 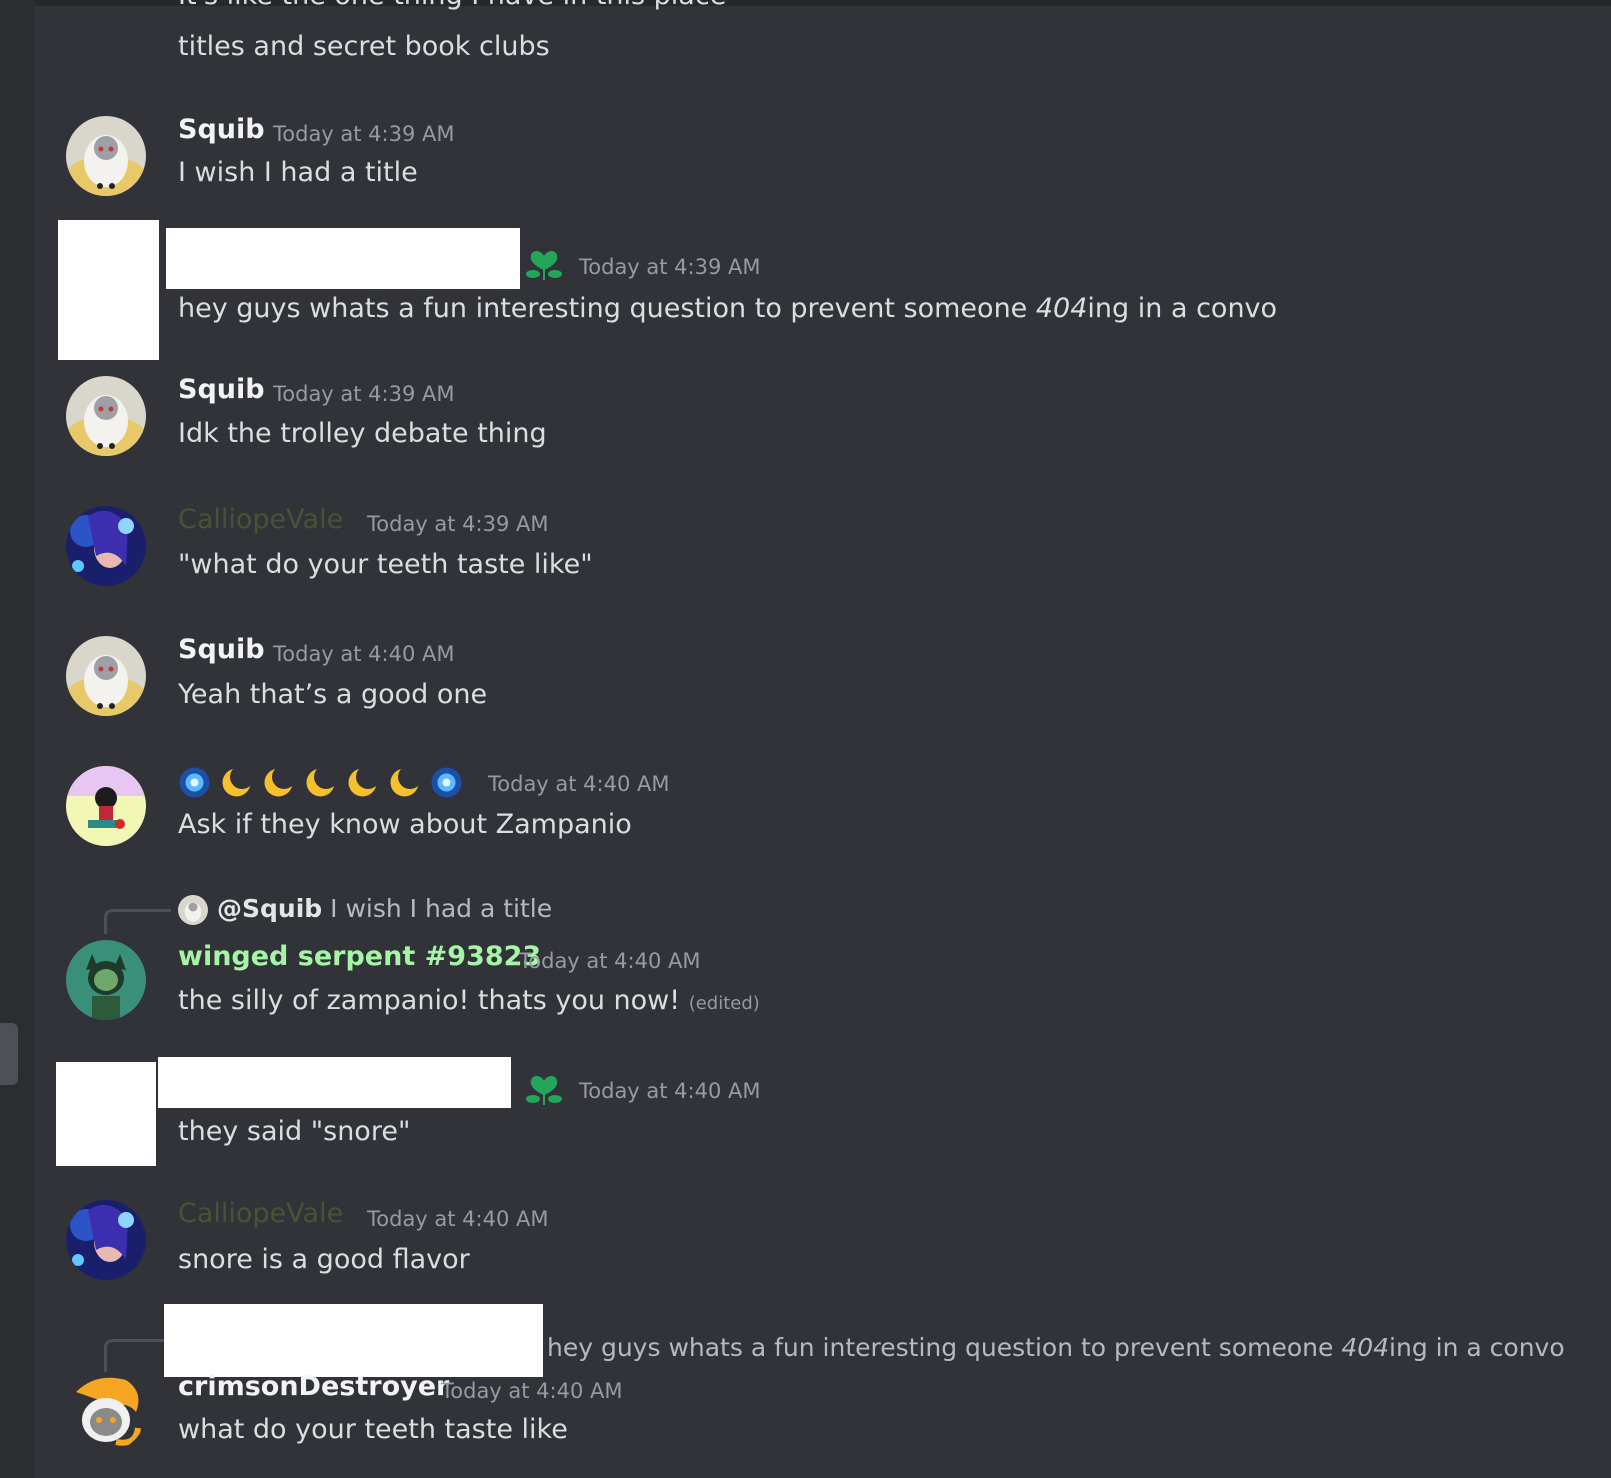 What do you see at coordinates (362, 433) in the screenshot?
I see `message-content: Idk the trolley debate thing` at bounding box center [362, 433].